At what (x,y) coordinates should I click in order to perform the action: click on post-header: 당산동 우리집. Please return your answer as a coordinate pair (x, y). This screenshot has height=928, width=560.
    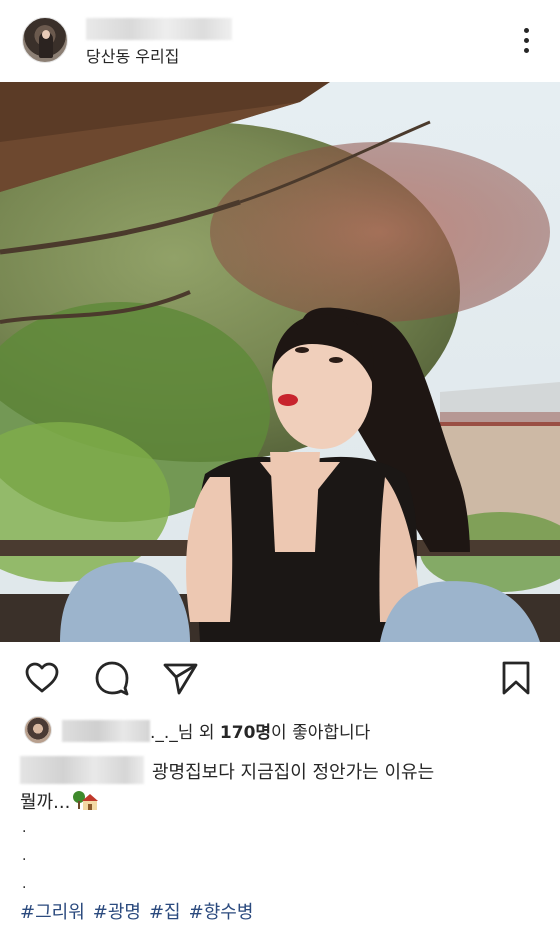
    Looking at the image, I should click on (280, 41).